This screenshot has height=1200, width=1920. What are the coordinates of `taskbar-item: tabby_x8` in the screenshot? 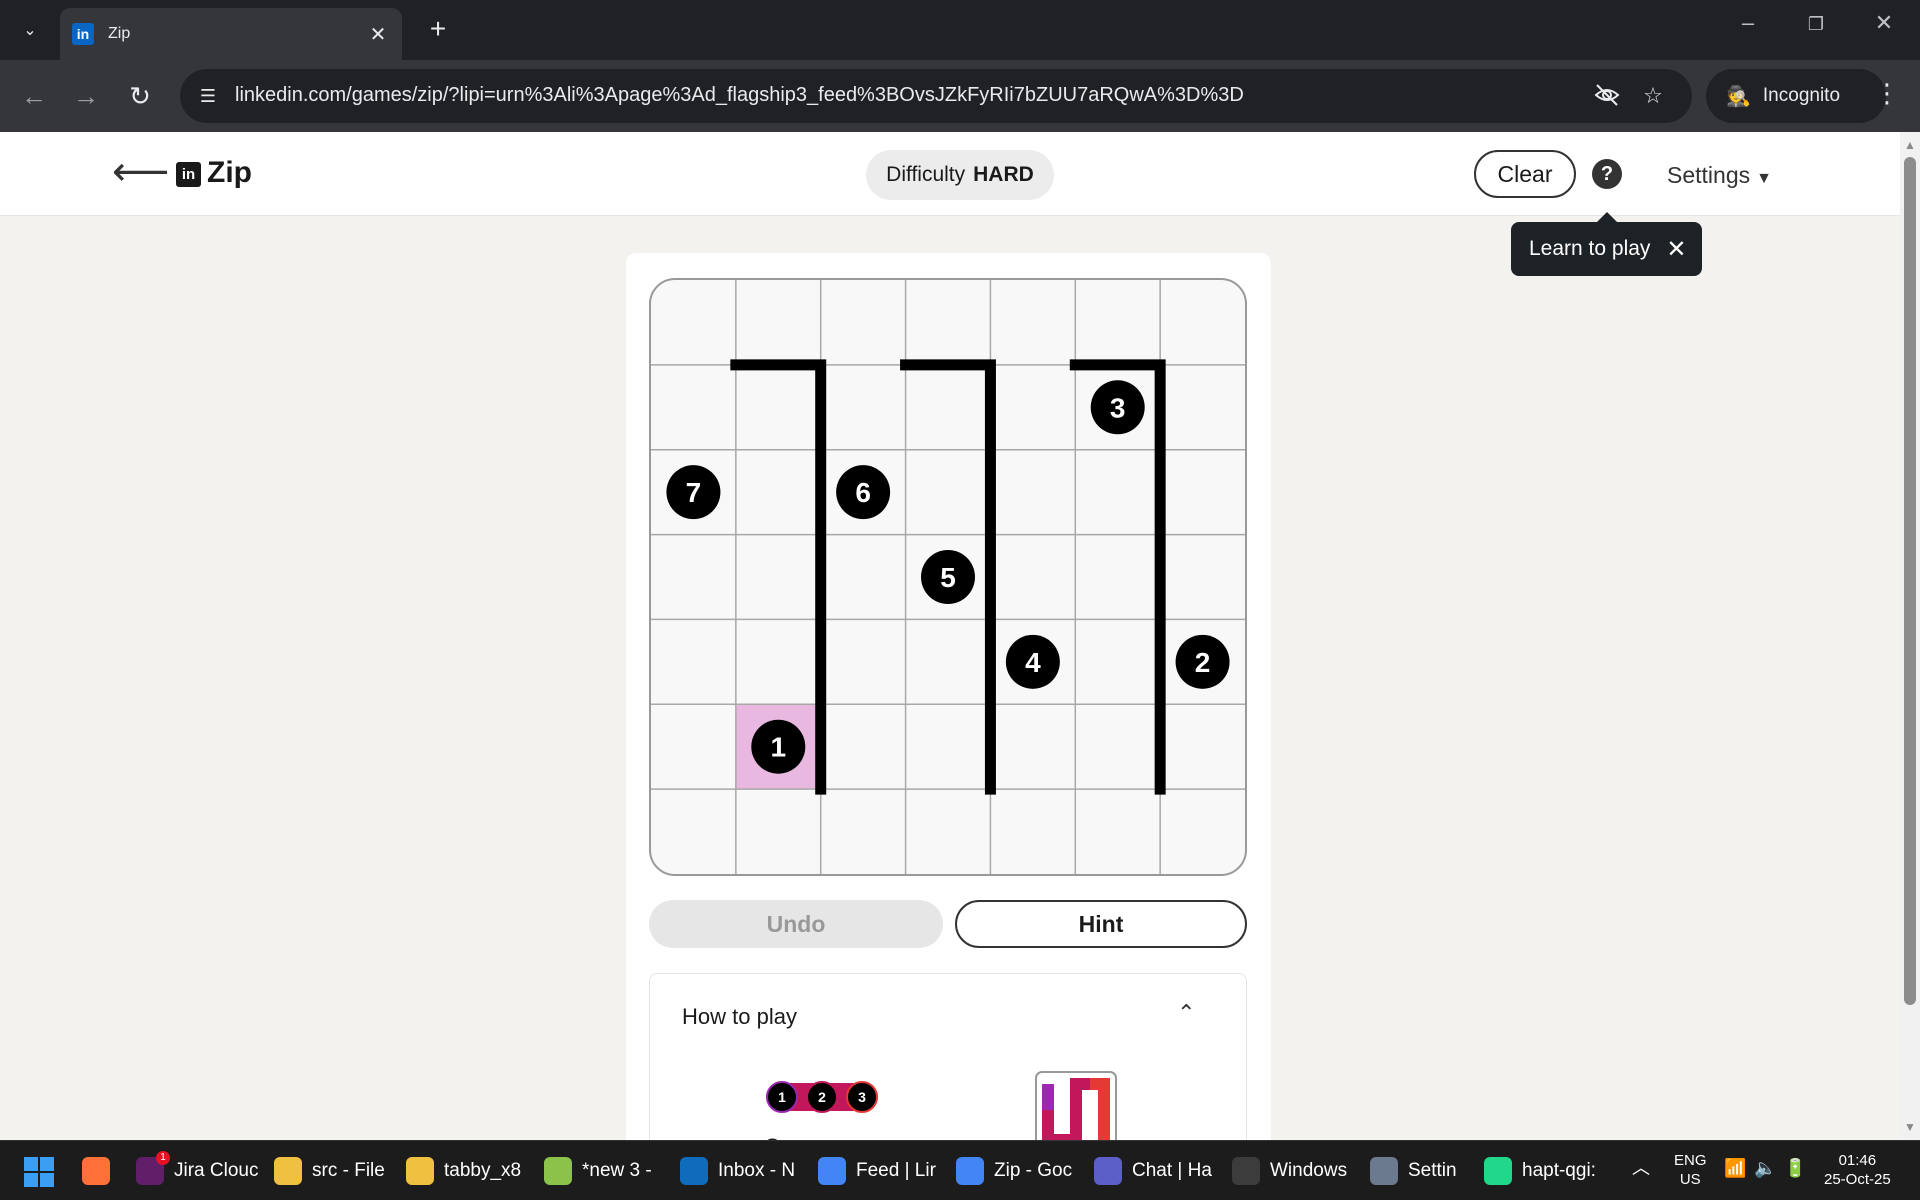 It's located at (469, 1171).